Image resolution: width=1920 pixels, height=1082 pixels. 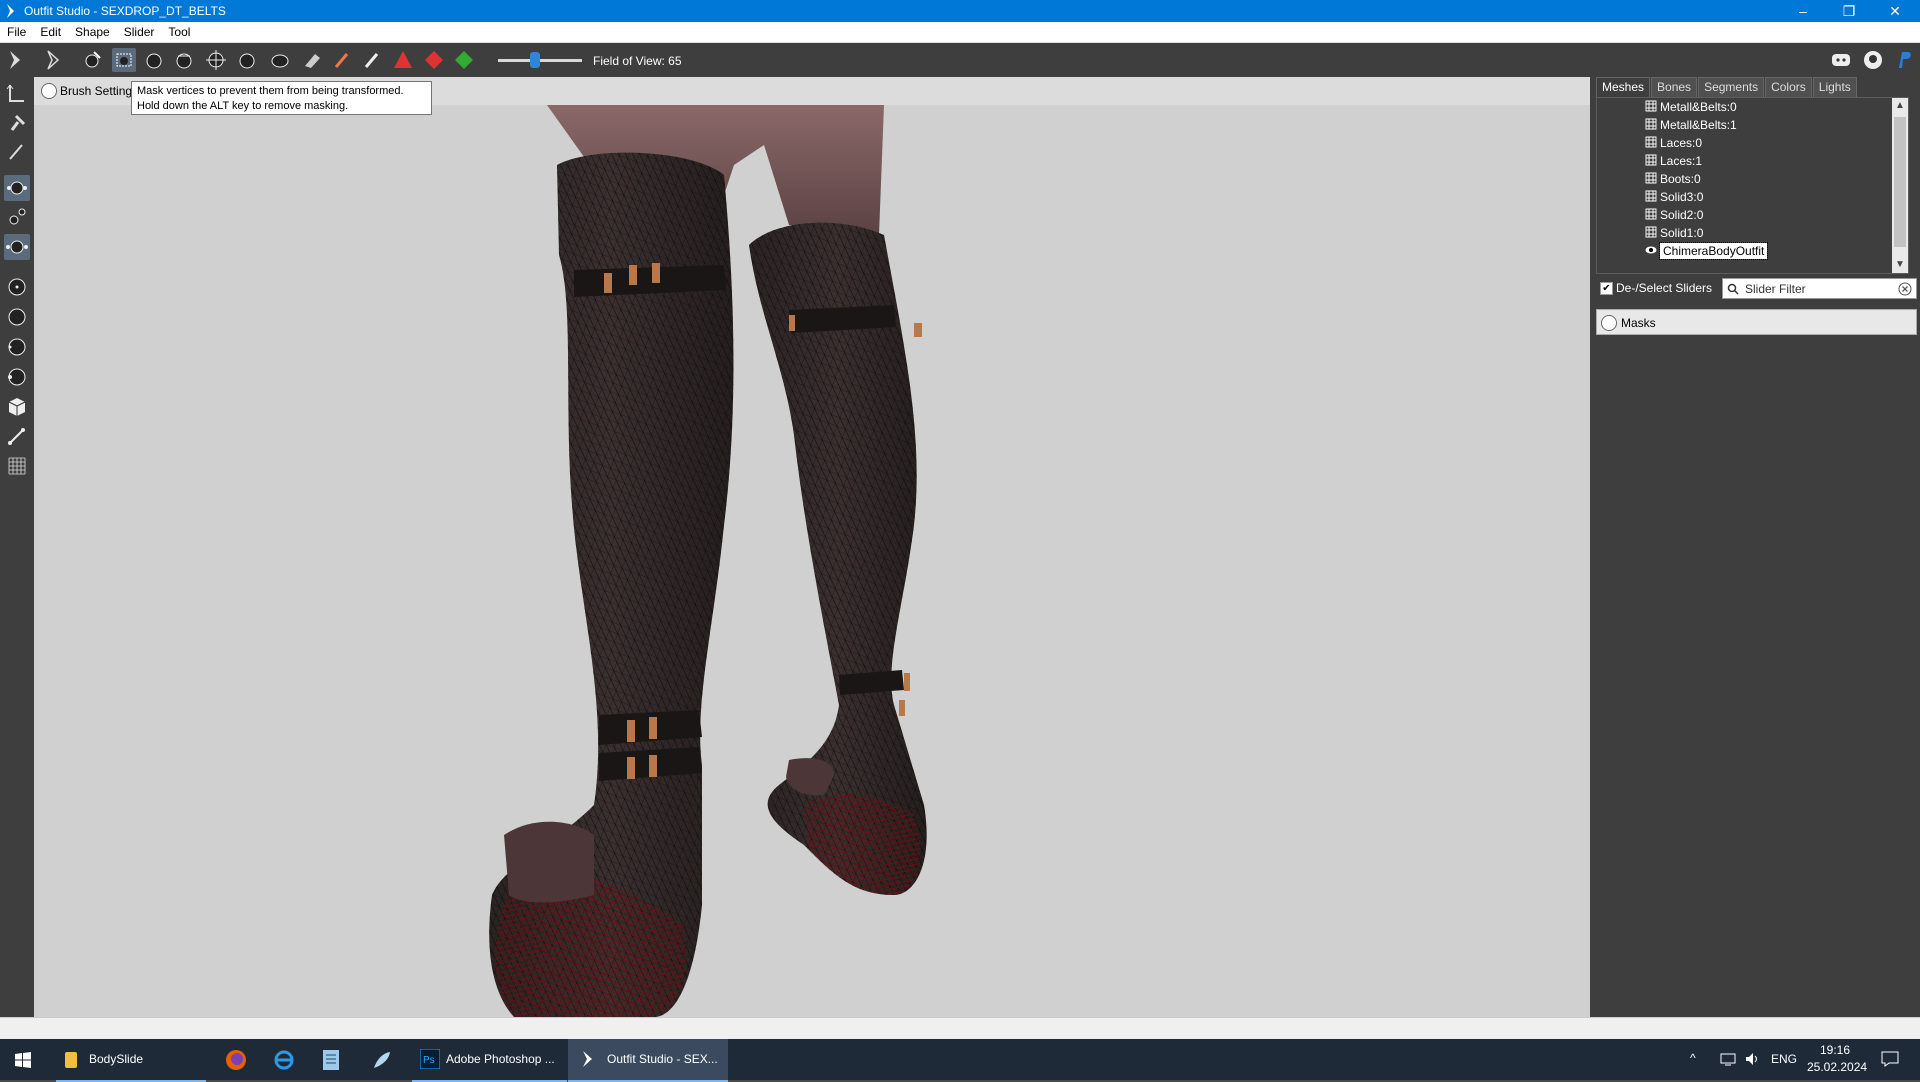 I want to click on fov-slider-track, so click(x=540, y=60).